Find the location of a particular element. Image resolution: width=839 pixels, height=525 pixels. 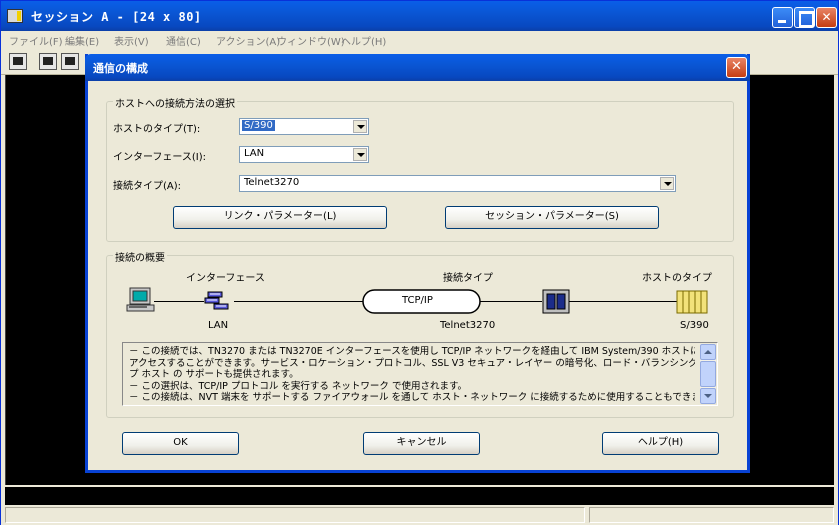

minimize-button is located at coordinates (782, 17).